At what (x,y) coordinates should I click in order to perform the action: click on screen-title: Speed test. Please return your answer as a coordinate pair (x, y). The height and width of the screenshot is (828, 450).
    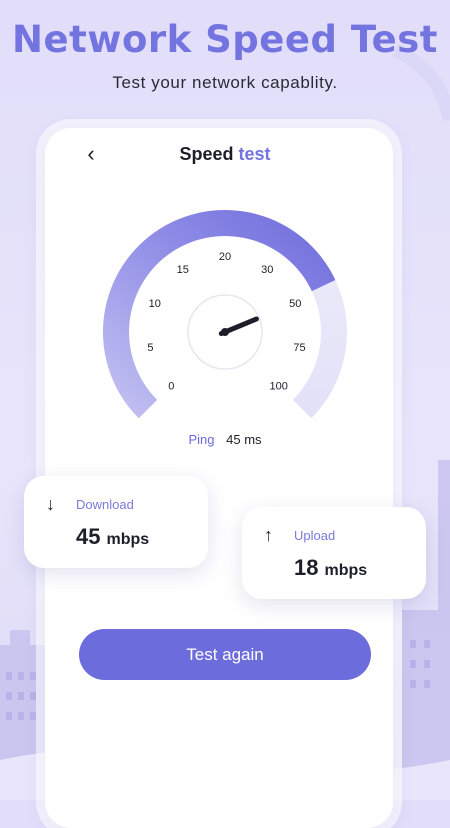
    Looking at the image, I should click on (225, 154).